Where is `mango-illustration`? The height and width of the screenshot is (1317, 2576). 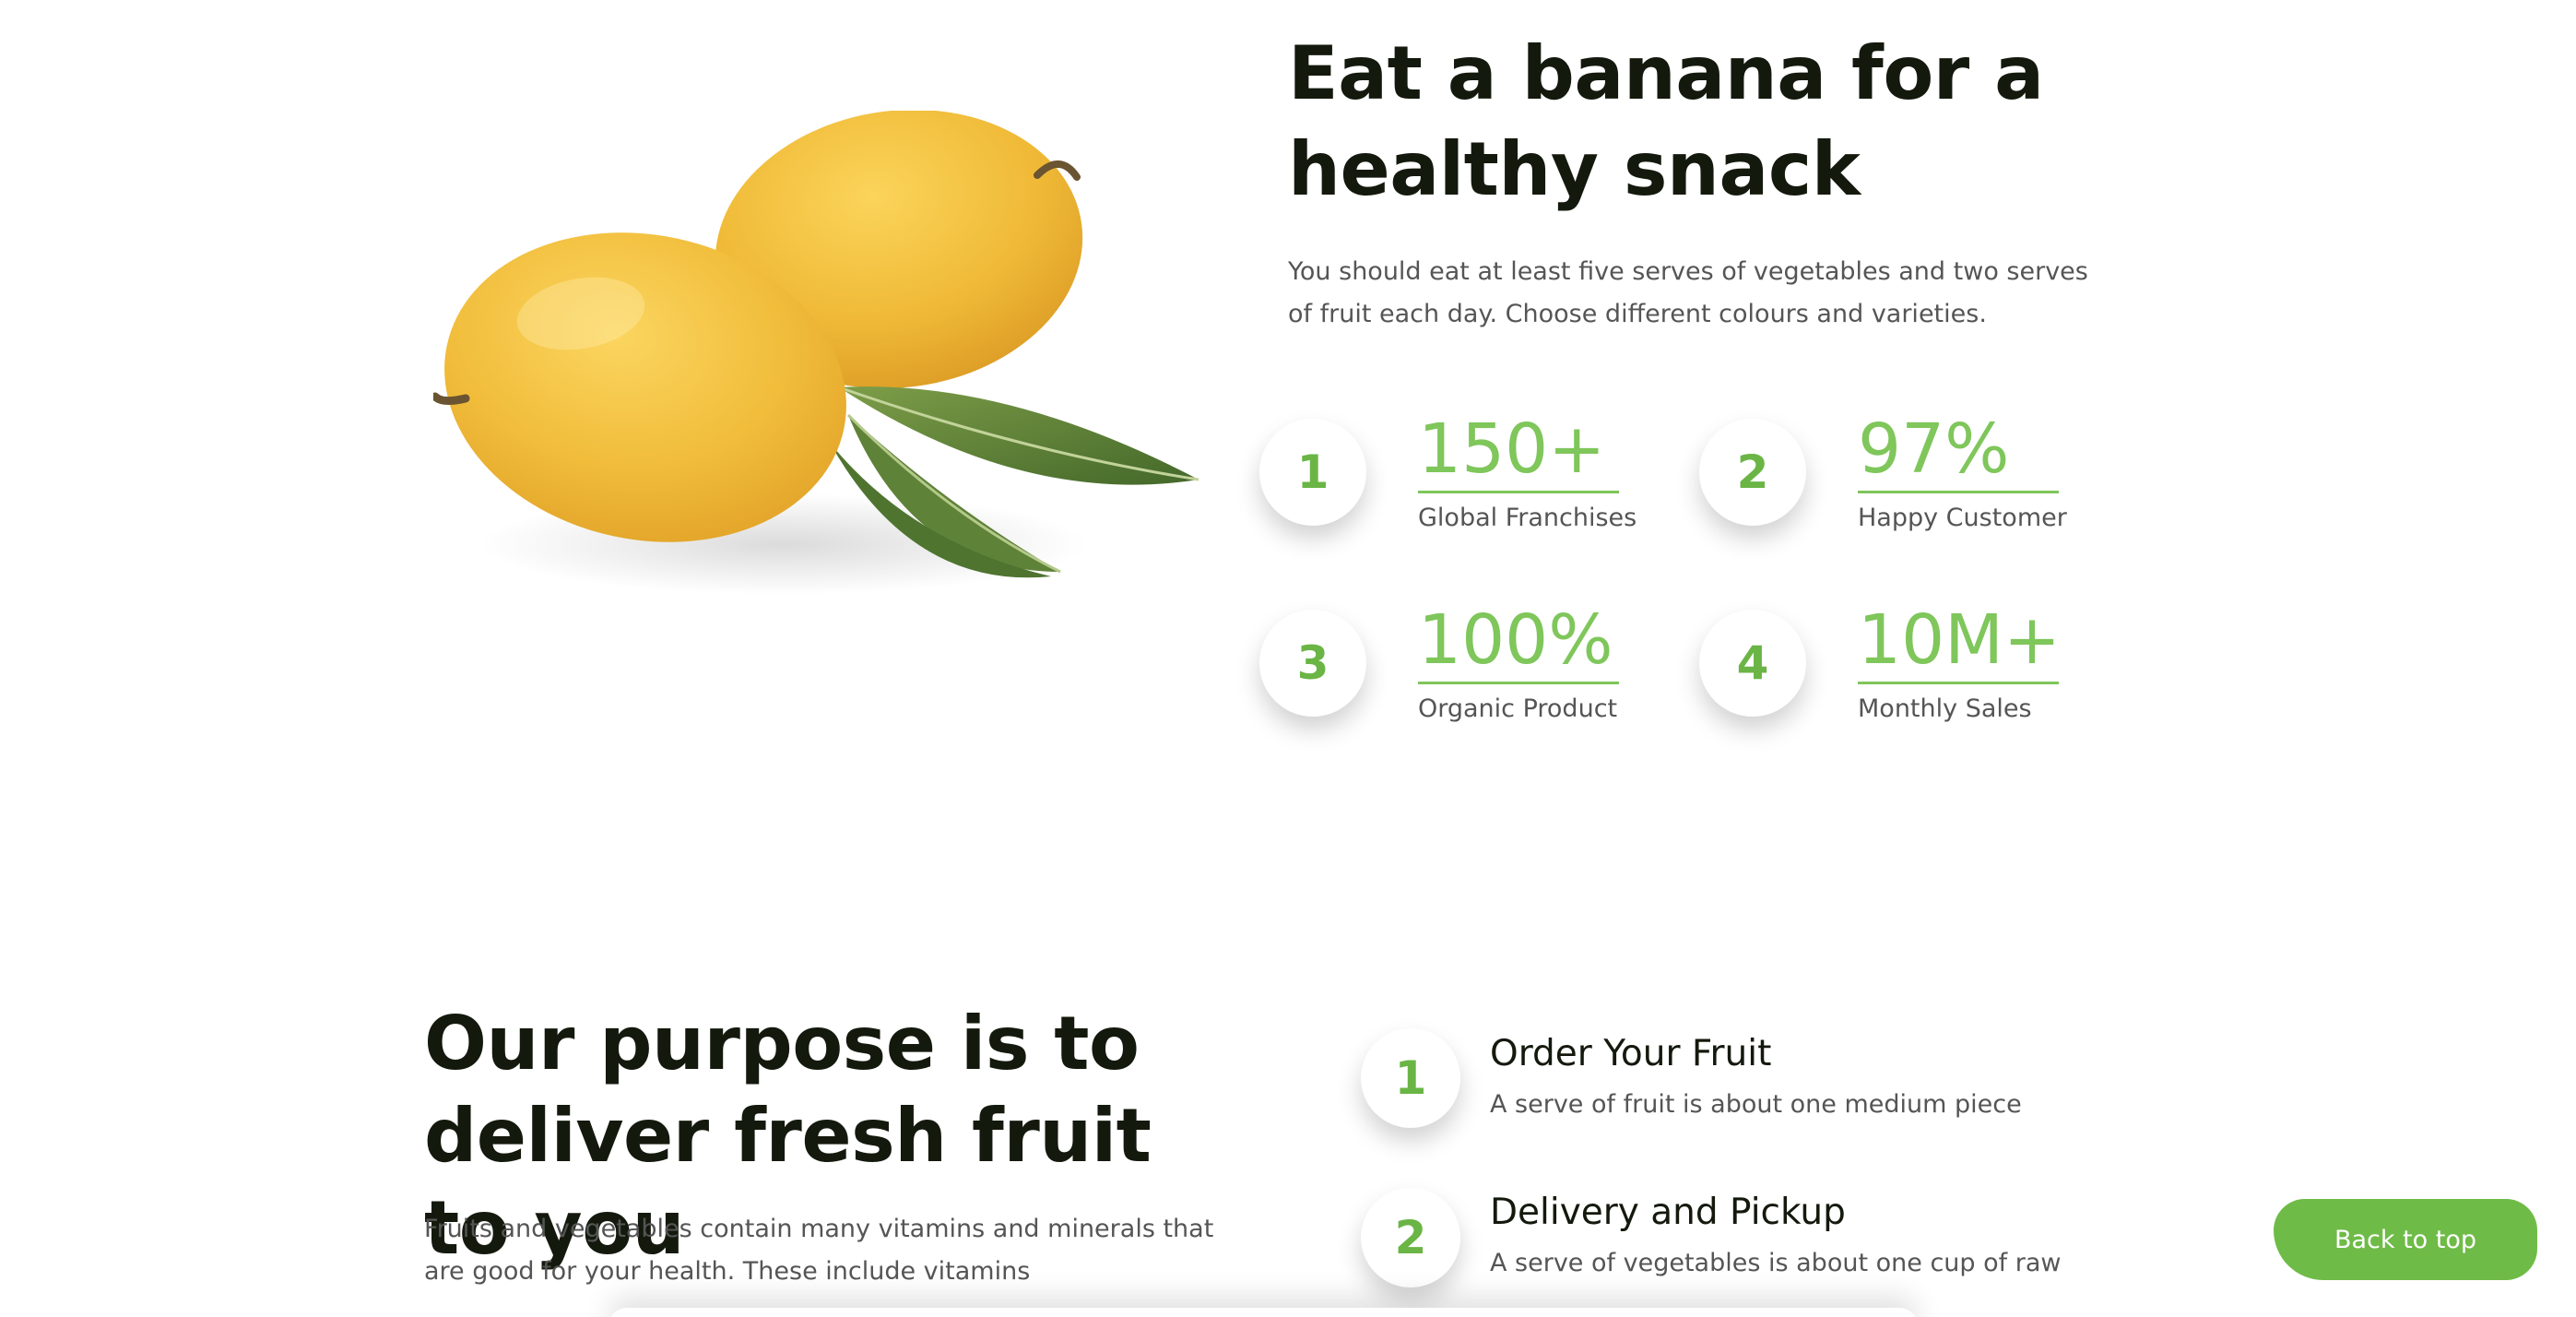
mango-illustration is located at coordinates (816, 353).